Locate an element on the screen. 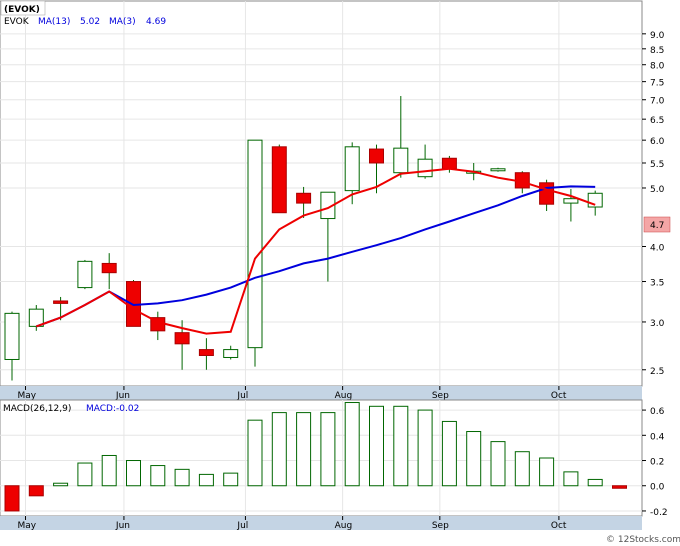 The height and width of the screenshot is (546, 680). macd-tick-label: 0.6 is located at coordinates (657, 412).